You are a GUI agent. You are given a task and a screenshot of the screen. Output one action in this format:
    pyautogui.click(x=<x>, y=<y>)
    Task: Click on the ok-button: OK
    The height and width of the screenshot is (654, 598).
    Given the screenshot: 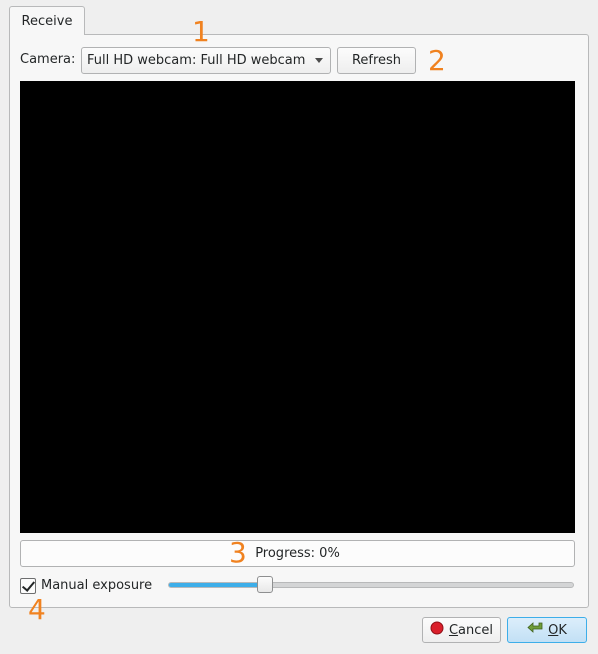 What is the action you would take?
    pyautogui.click(x=547, y=630)
    